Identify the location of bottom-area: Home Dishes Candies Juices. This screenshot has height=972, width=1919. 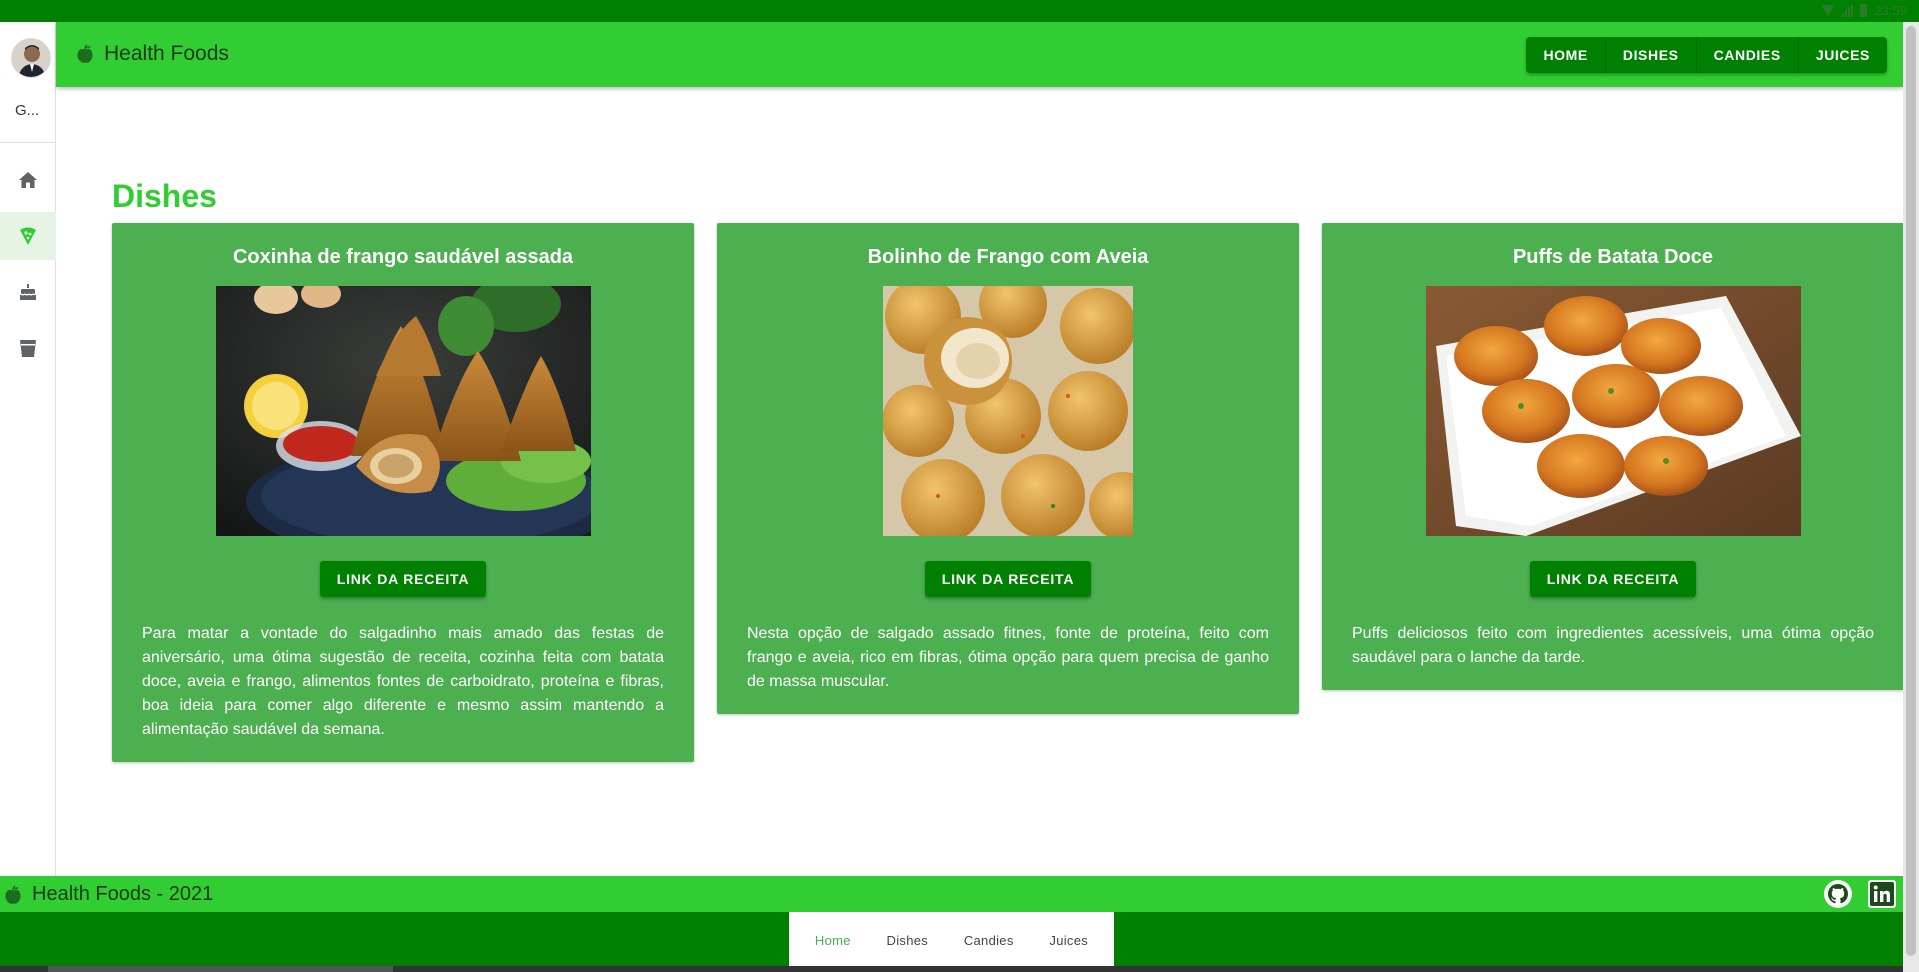
(951, 942).